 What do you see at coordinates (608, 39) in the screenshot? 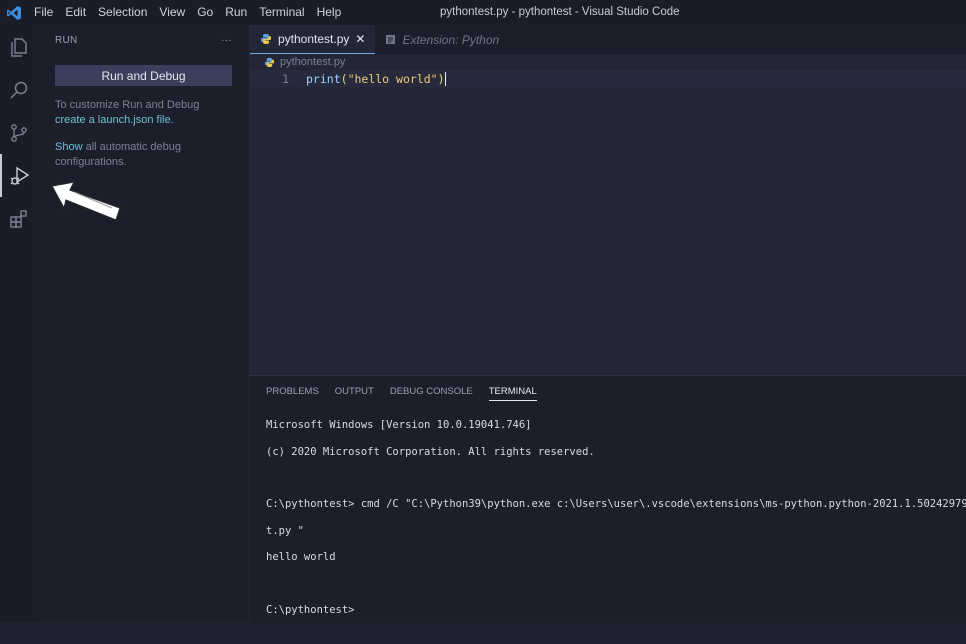
I see `editor-tabs: pythontest.py ✕ Extension: Python` at bounding box center [608, 39].